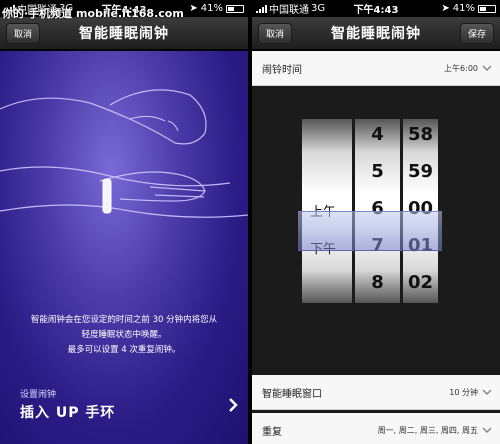 The height and width of the screenshot is (444, 500). I want to click on picker-option: 59, so click(420, 171).